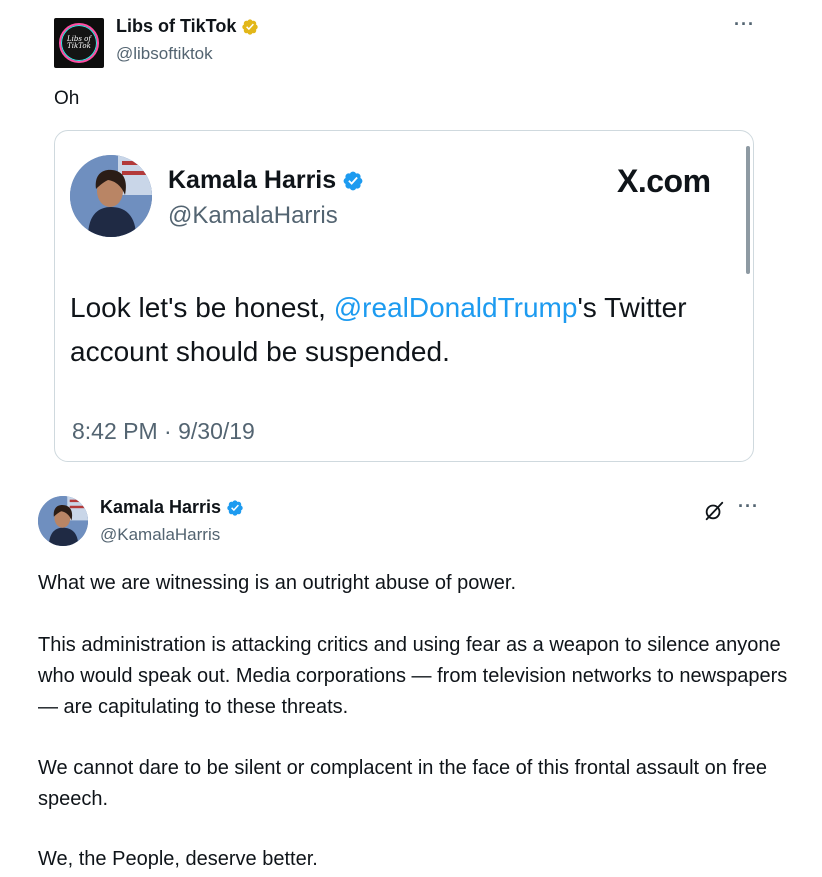  What do you see at coordinates (748, 210) in the screenshot?
I see `card-scrollbar` at bounding box center [748, 210].